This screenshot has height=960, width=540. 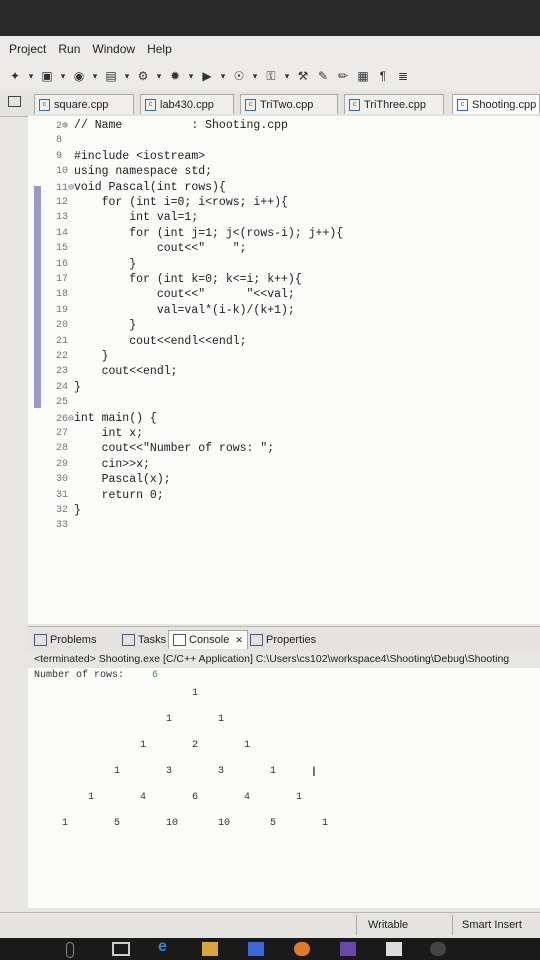 I want to click on code-line: using namespace std;, so click(x=143, y=171).